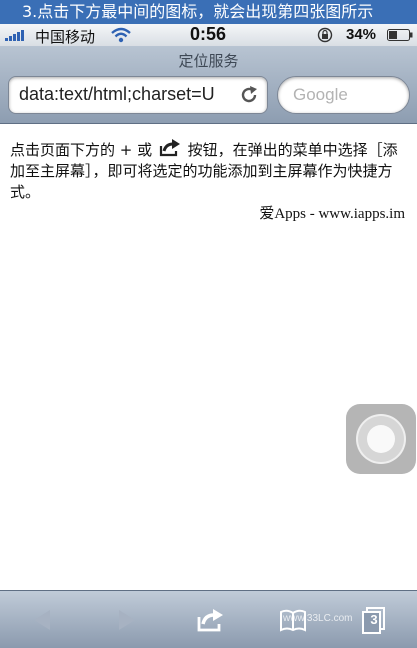 The image size is (417, 648). I want to click on carrier-name: 中国移动, so click(65, 37).